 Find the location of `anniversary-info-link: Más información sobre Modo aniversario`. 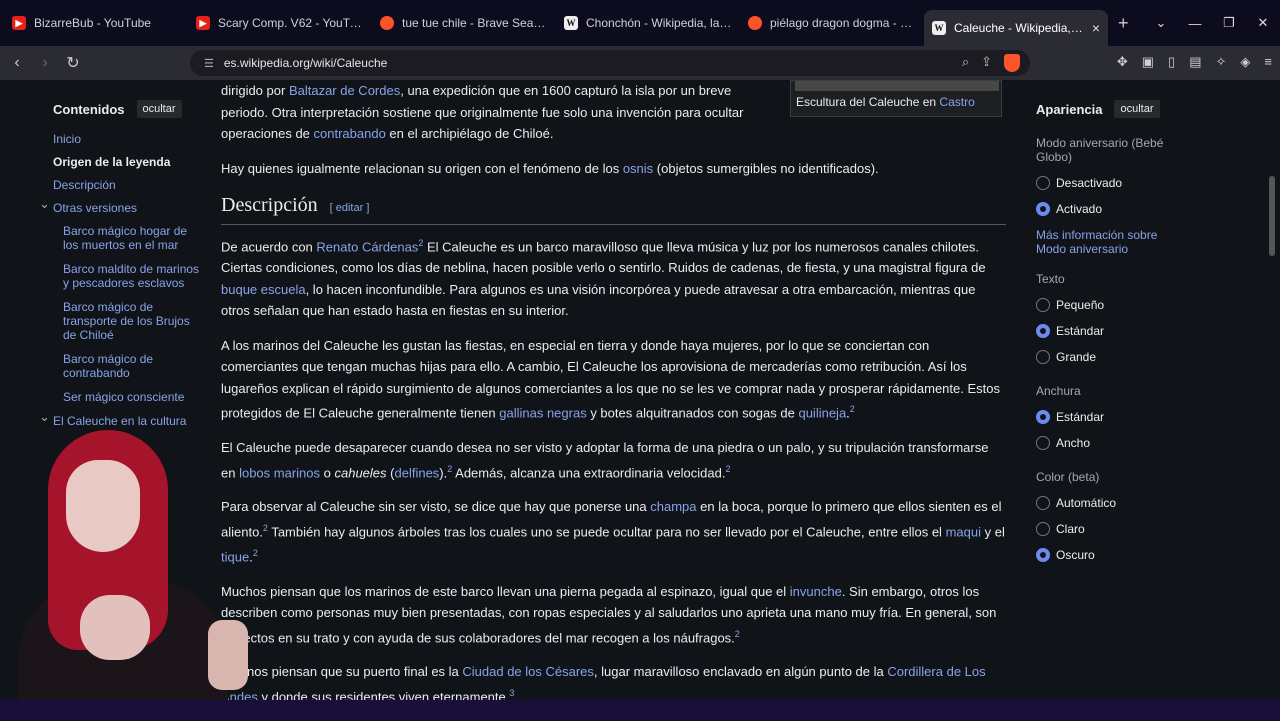

anniversary-info-link: Más información sobre Modo aniversario is located at coordinates (1106, 242).